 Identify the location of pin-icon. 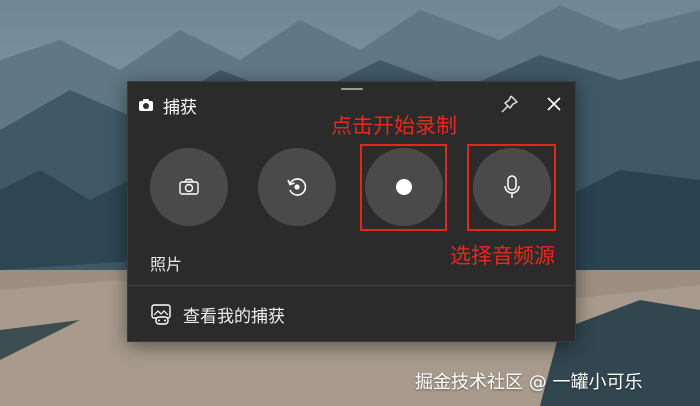
(509, 104).